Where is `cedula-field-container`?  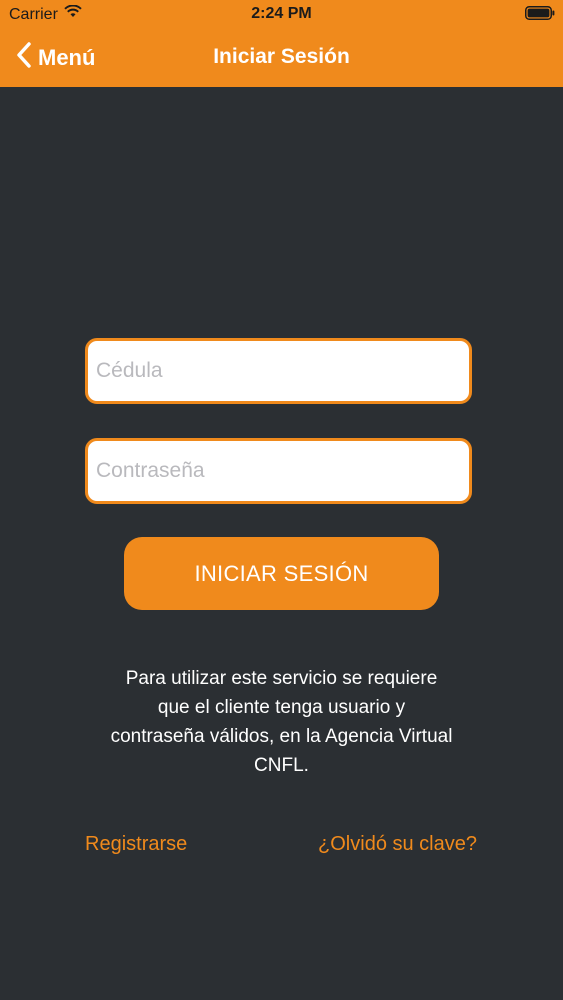 cedula-field-container is located at coordinates (278, 371).